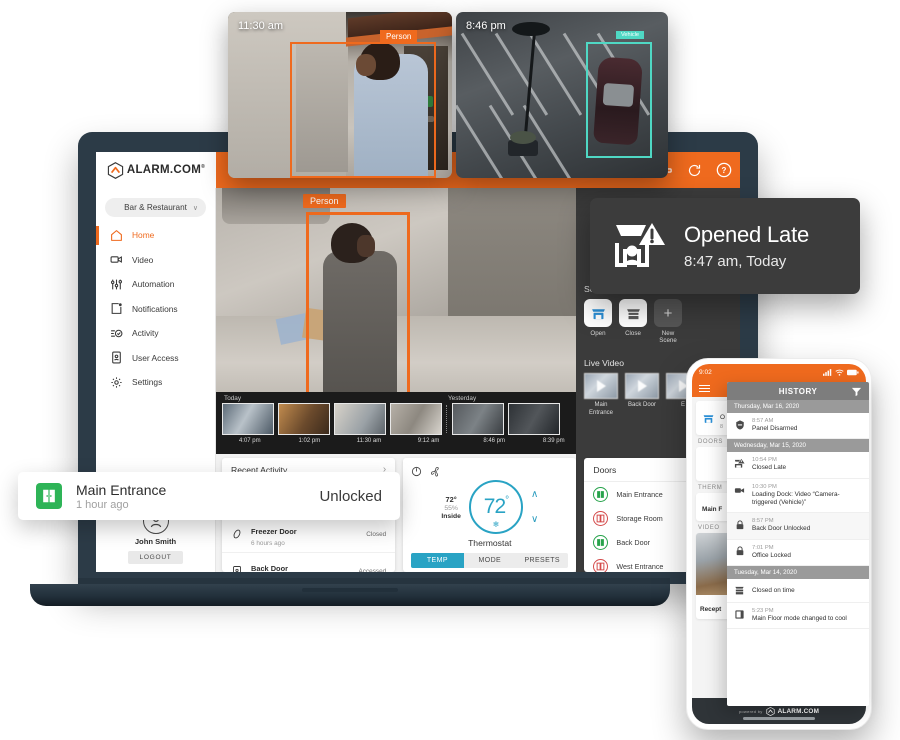  What do you see at coordinates (856, 392) in the screenshot?
I see `funnel-icon` at bounding box center [856, 392].